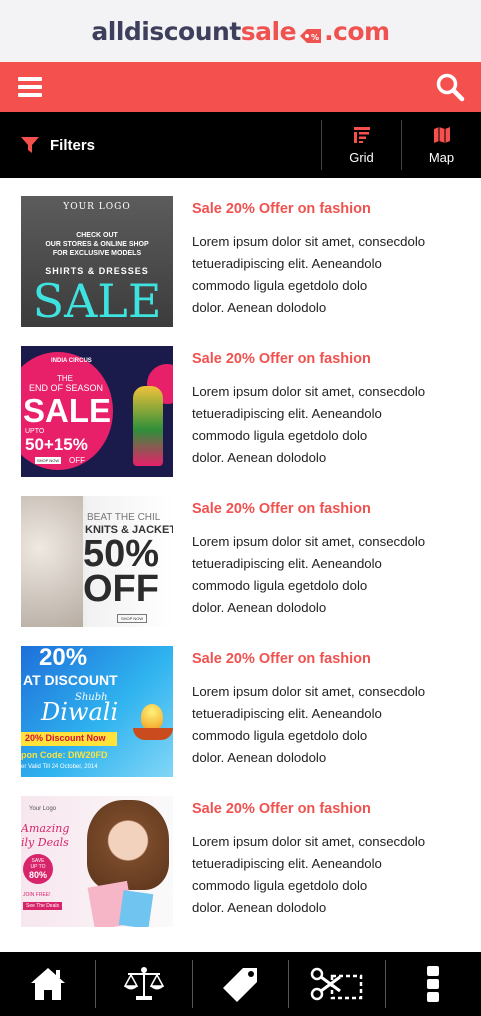  Describe the element at coordinates (56, 444) in the screenshot. I see `thumb-text: 50+15%` at that location.